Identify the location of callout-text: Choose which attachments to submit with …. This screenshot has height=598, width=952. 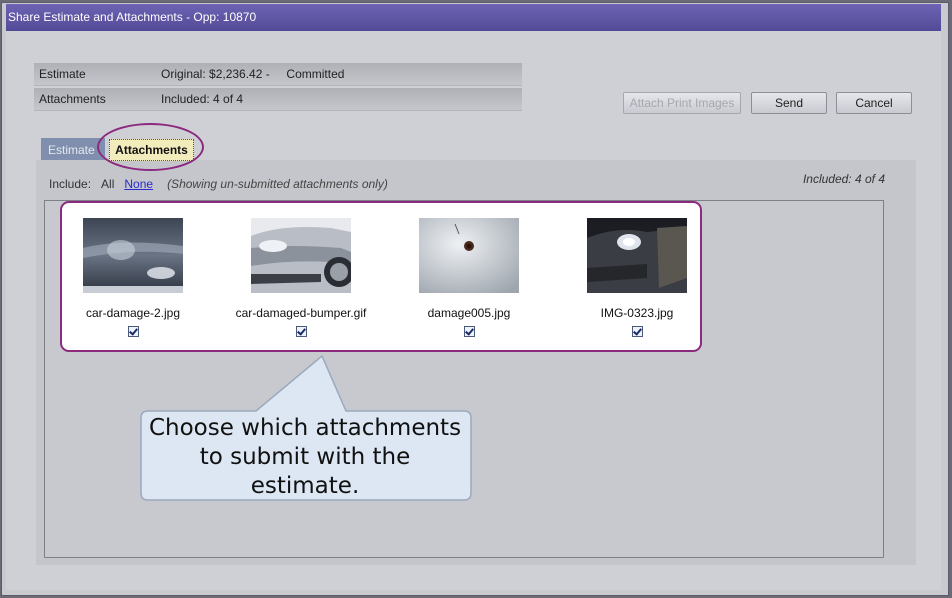
(305, 456).